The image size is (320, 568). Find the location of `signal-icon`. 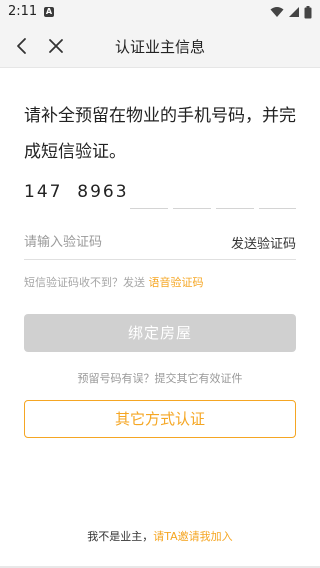

signal-icon is located at coordinates (294, 12).